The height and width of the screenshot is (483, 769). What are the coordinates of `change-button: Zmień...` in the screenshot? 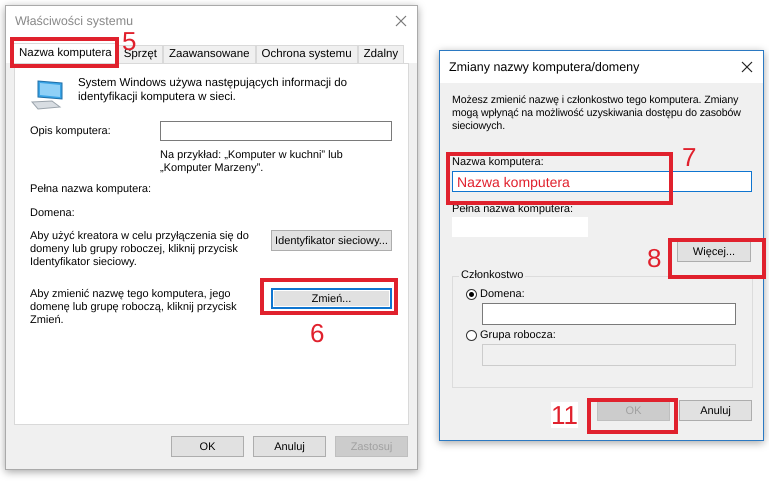 It's located at (331, 298).